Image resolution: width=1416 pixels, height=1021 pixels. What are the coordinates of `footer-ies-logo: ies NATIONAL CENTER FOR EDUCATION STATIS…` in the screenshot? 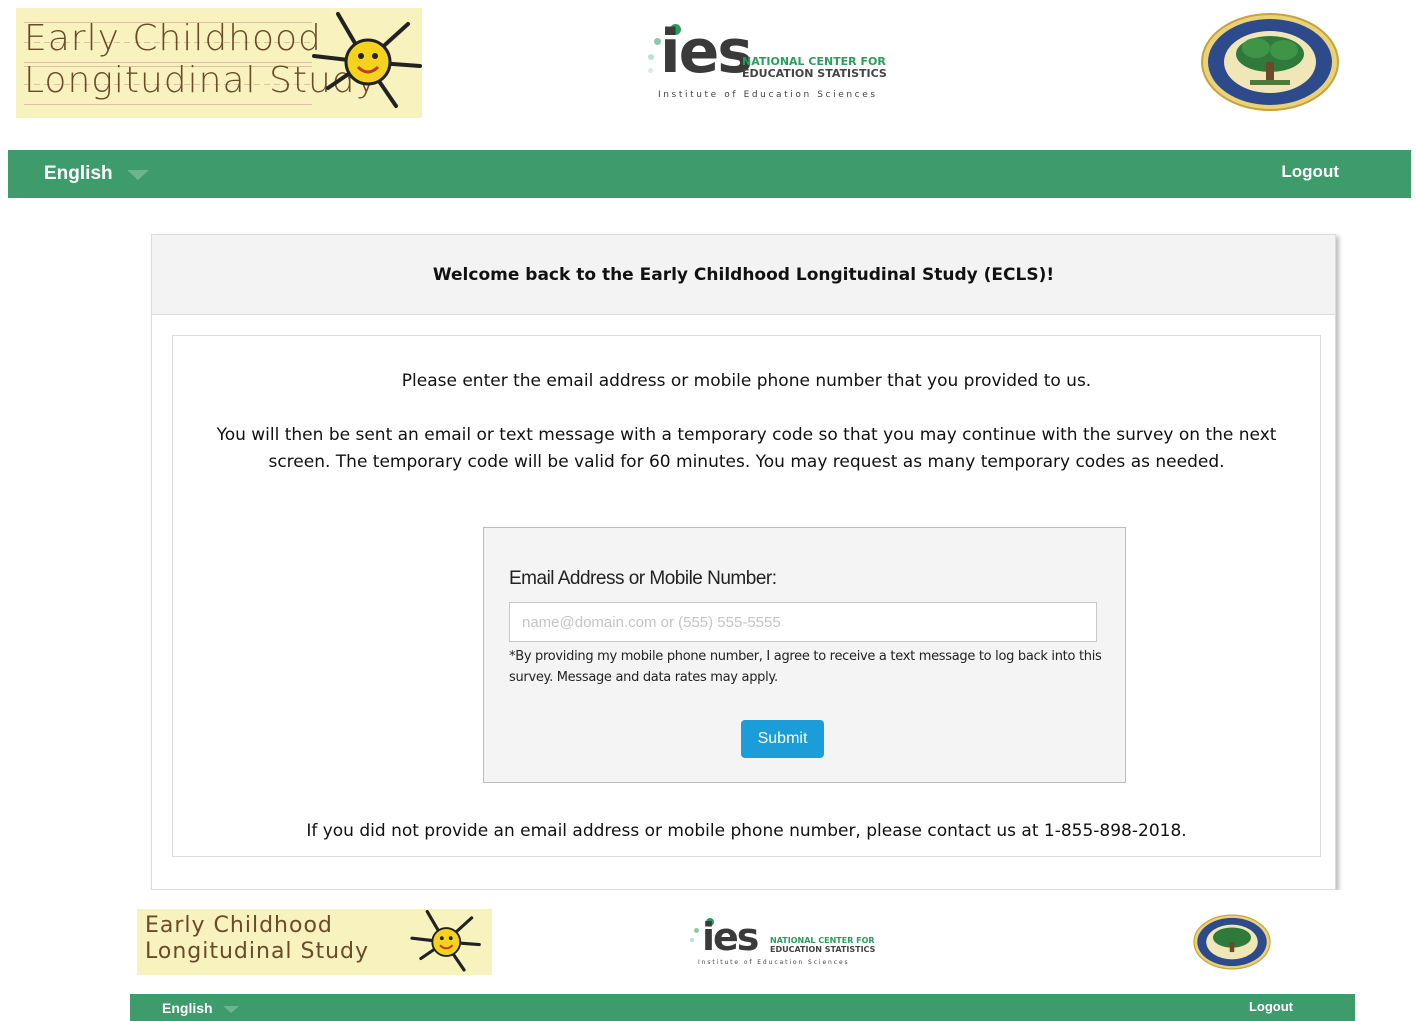 It's located at (793, 943).